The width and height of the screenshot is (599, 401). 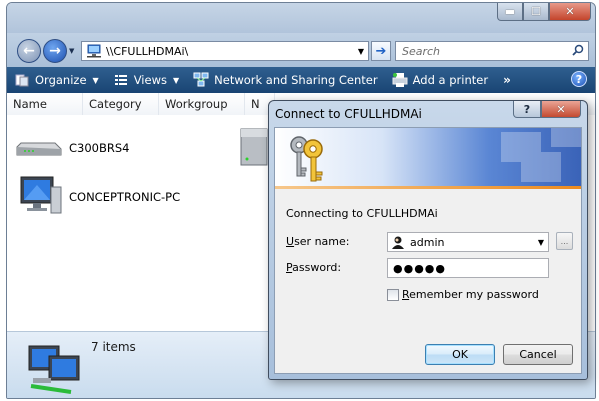 I want to click on add-printer-button: Add a printer, so click(x=440, y=80).